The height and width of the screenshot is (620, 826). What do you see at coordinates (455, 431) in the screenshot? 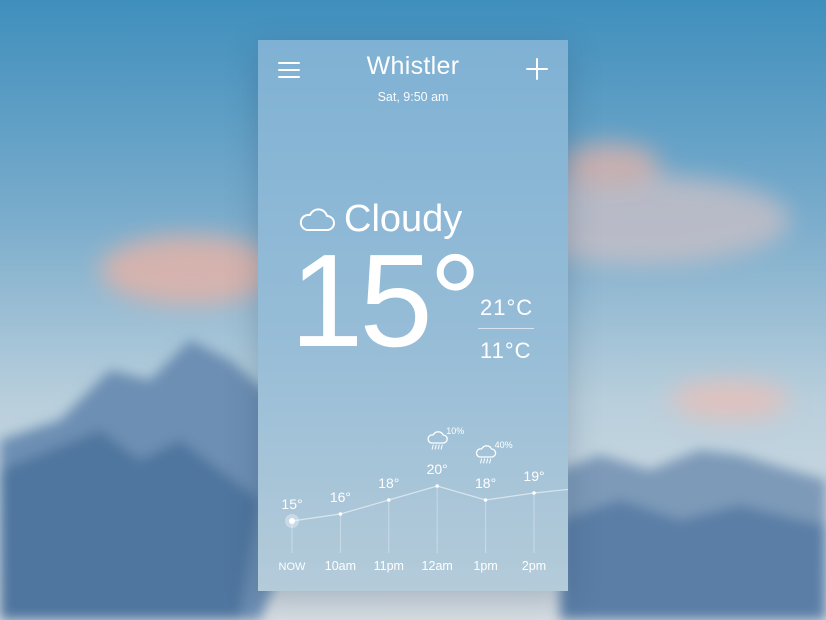
I see `precipitation-chance: 10%` at bounding box center [455, 431].